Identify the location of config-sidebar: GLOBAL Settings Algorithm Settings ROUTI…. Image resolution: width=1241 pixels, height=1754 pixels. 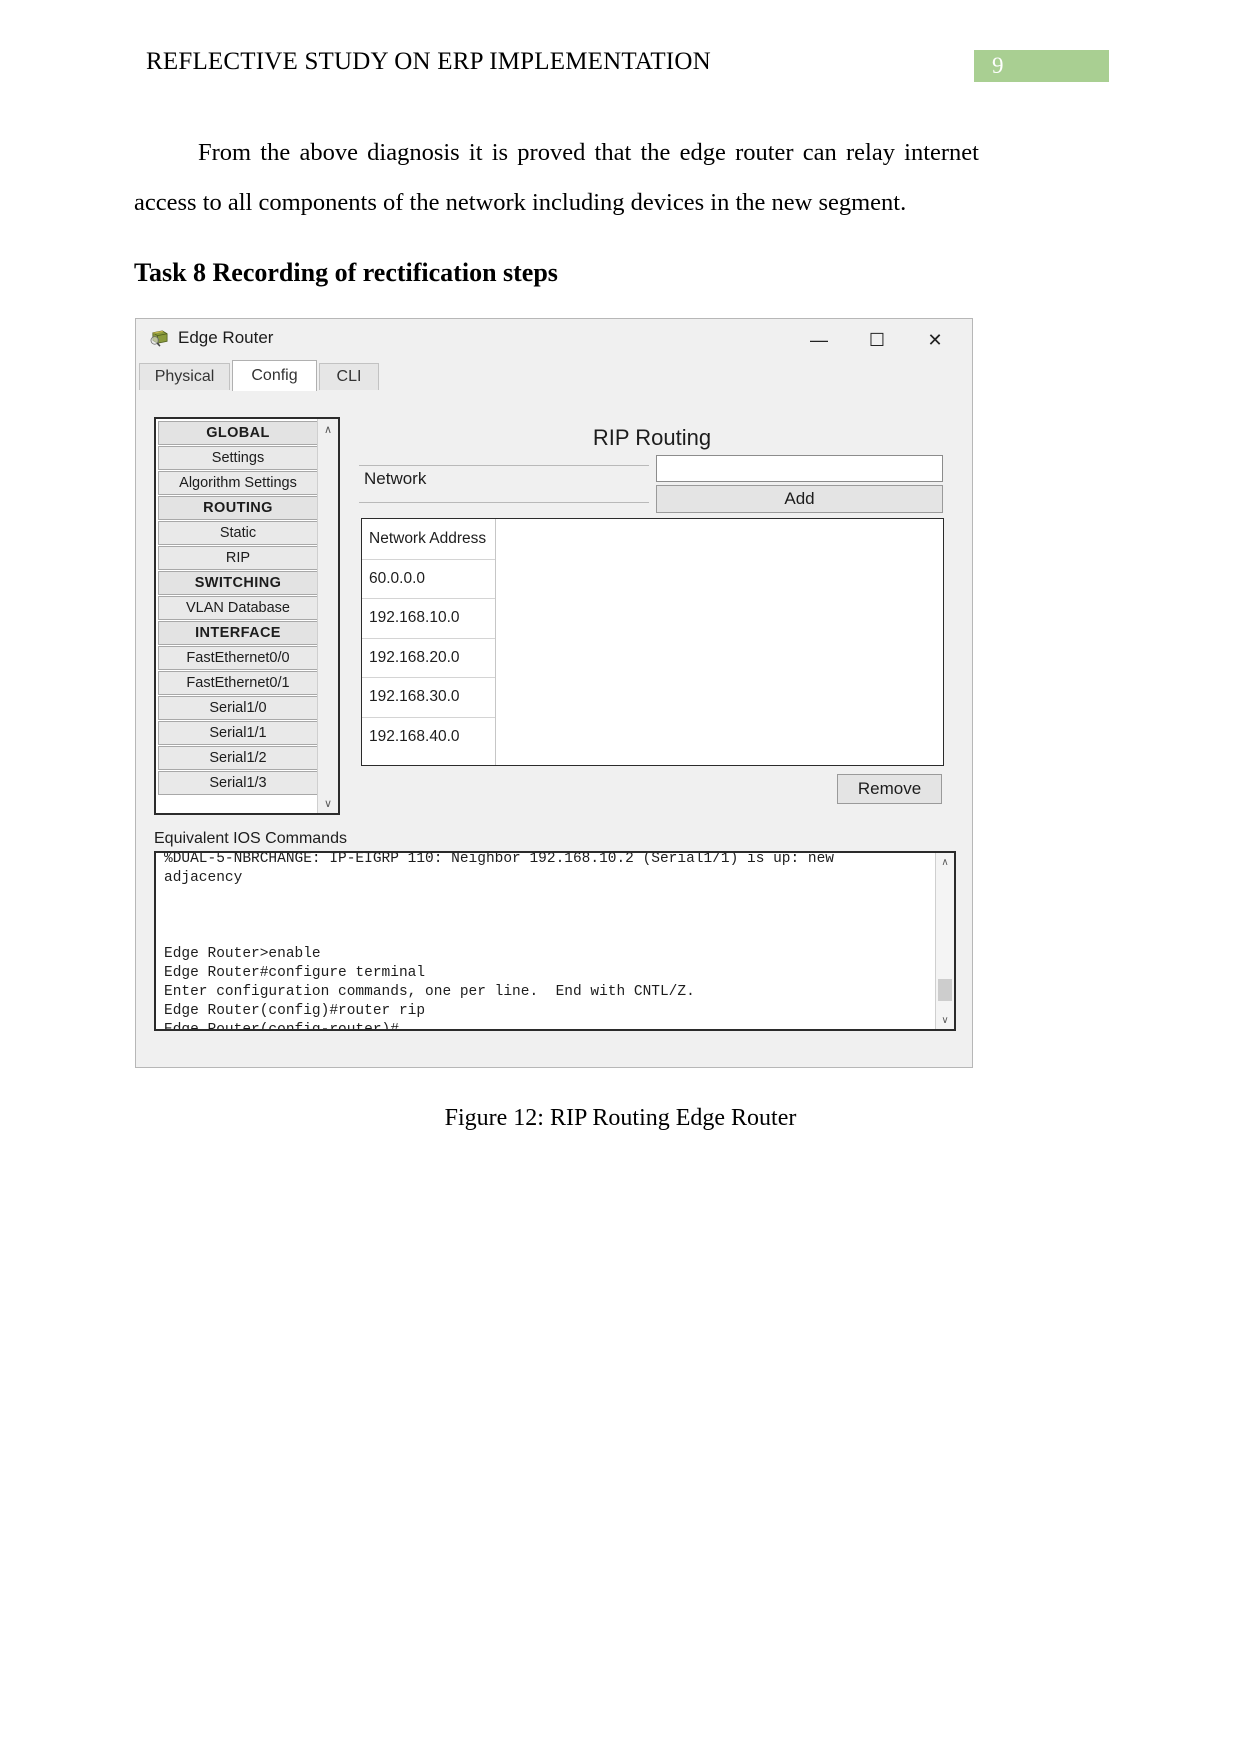
(247, 616).